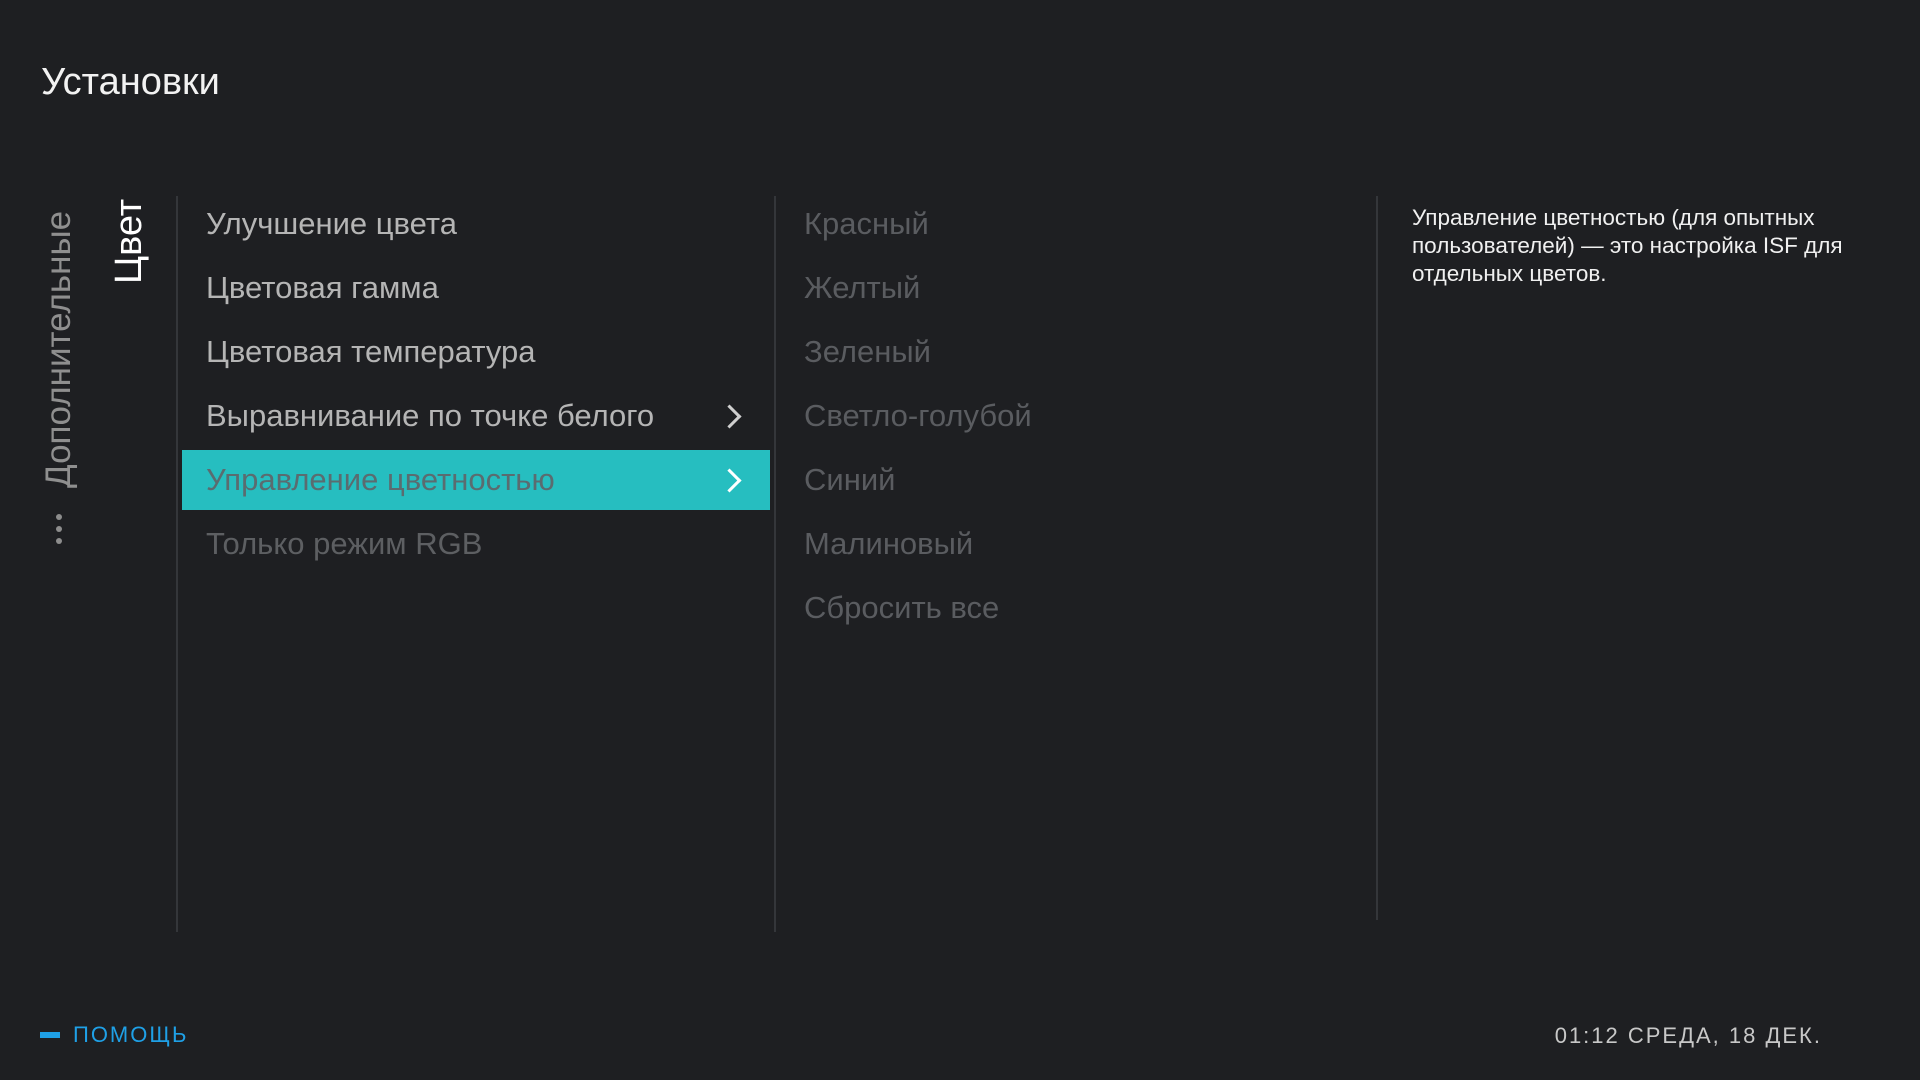  I want to click on menu-item-label: Улучшение цвета, so click(331, 223).